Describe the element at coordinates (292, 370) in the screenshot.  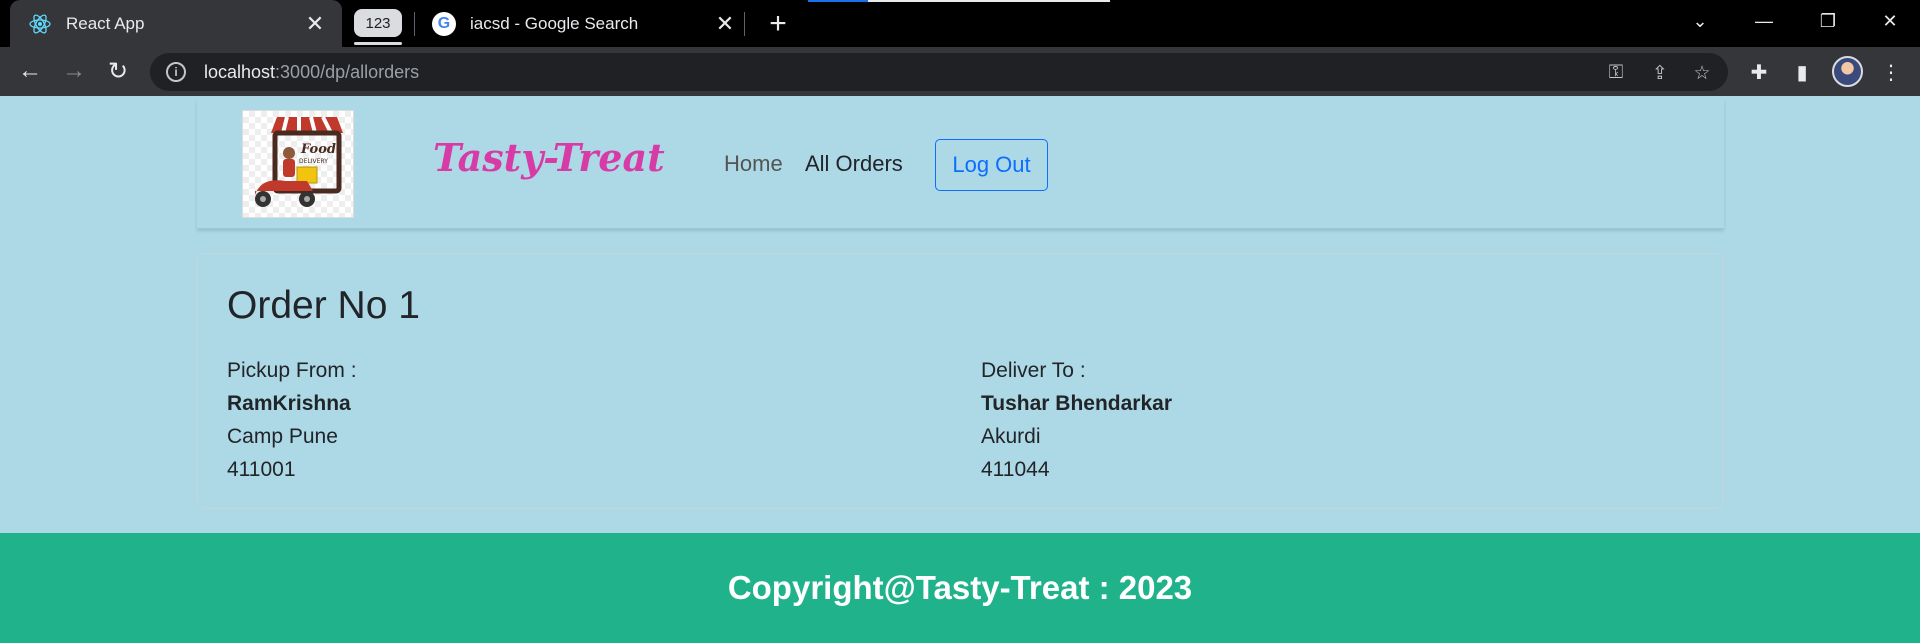
I see `pickup-label: Pickup From :` at that location.